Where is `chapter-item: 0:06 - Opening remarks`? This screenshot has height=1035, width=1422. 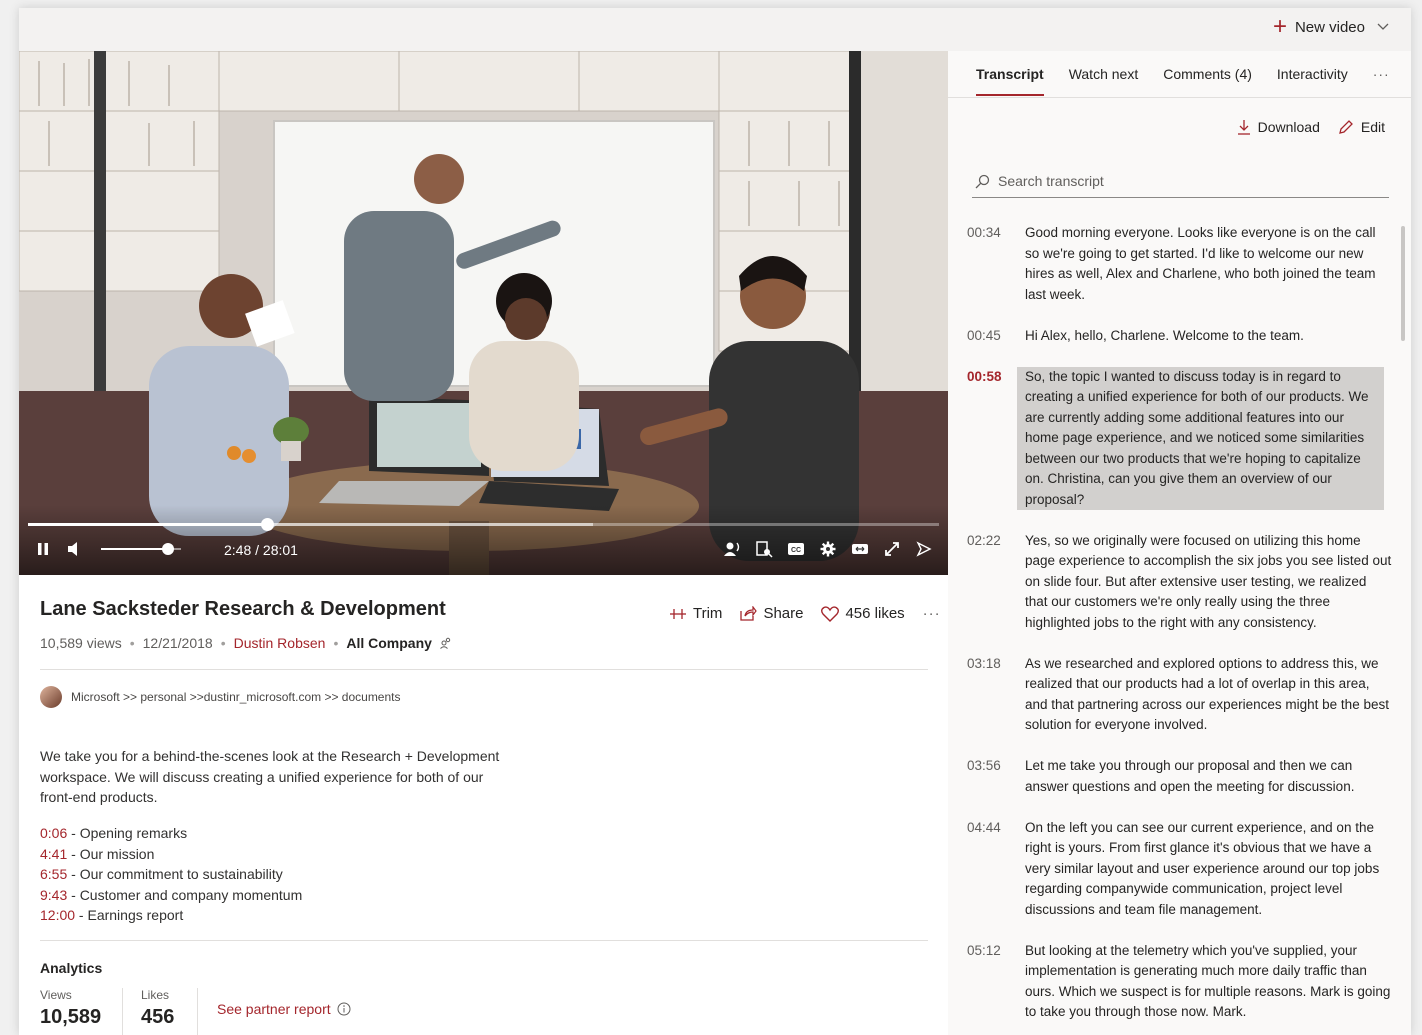 chapter-item: 0:06 - Opening remarks is located at coordinates (171, 833).